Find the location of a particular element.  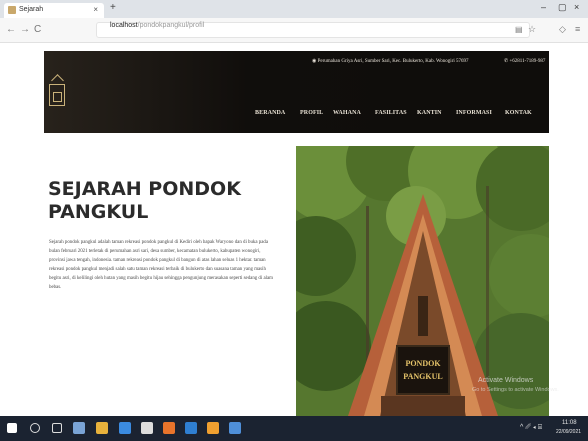

activation-watermark-title: Activate Windows is located at coordinates (506, 380).